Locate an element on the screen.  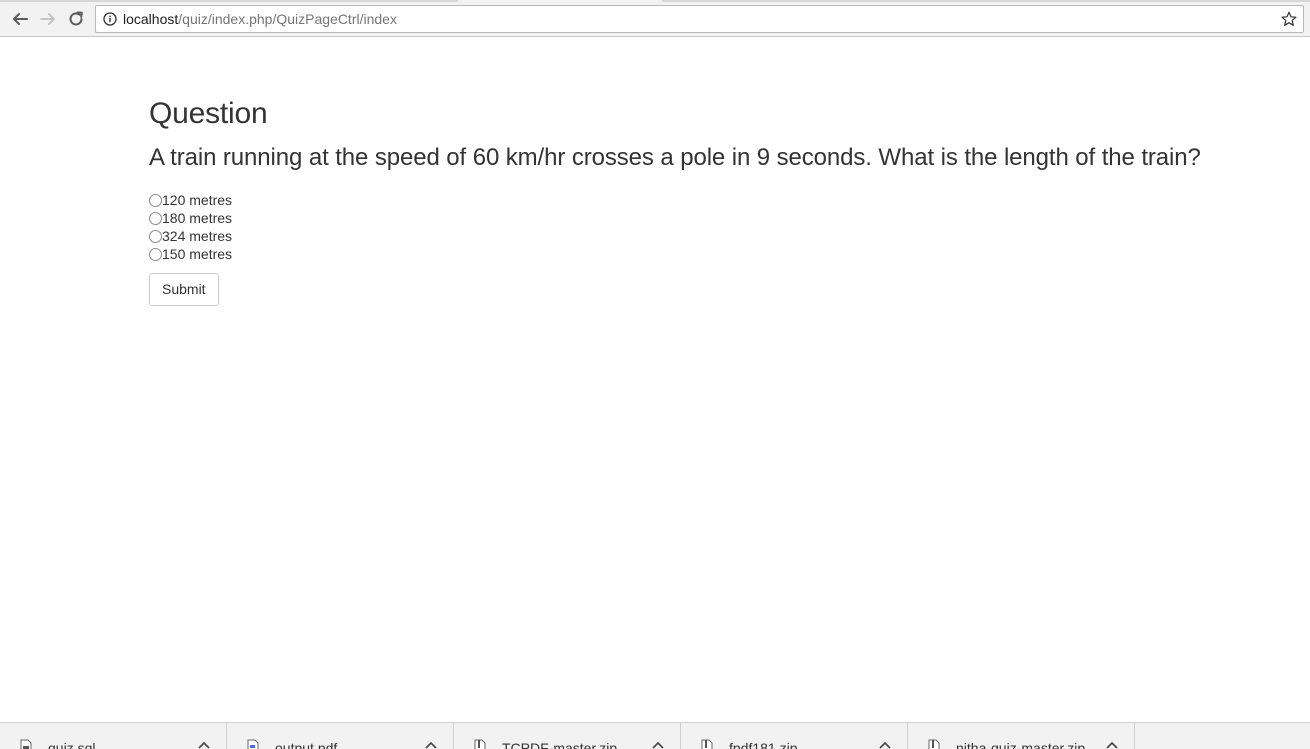
back-arrow-icon is located at coordinates (20, 19).